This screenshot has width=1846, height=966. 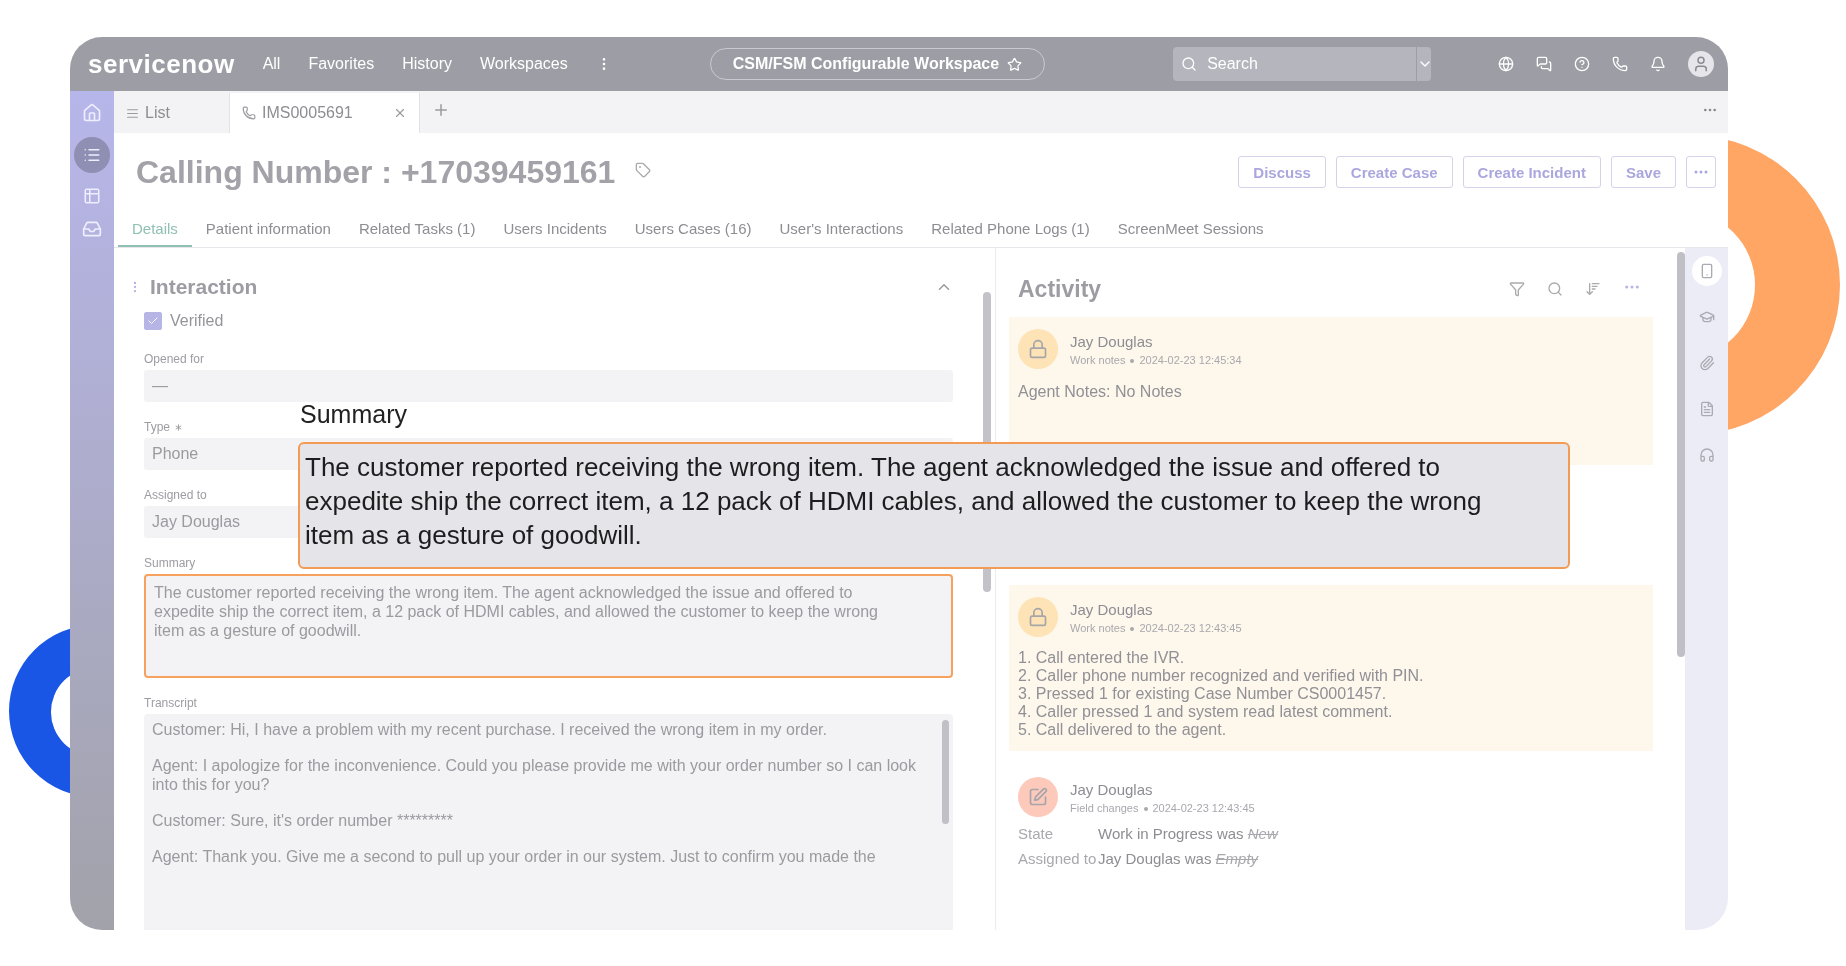 What do you see at coordinates (1582, 64) in the screenshot?
I see `help-icon` at bounding box center [1582, 64].